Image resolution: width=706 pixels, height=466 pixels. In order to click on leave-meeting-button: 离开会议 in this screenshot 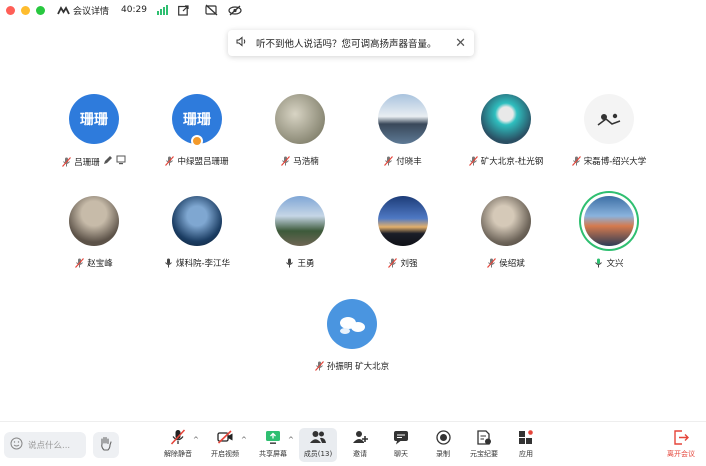, I will do `click(681, 445)`.